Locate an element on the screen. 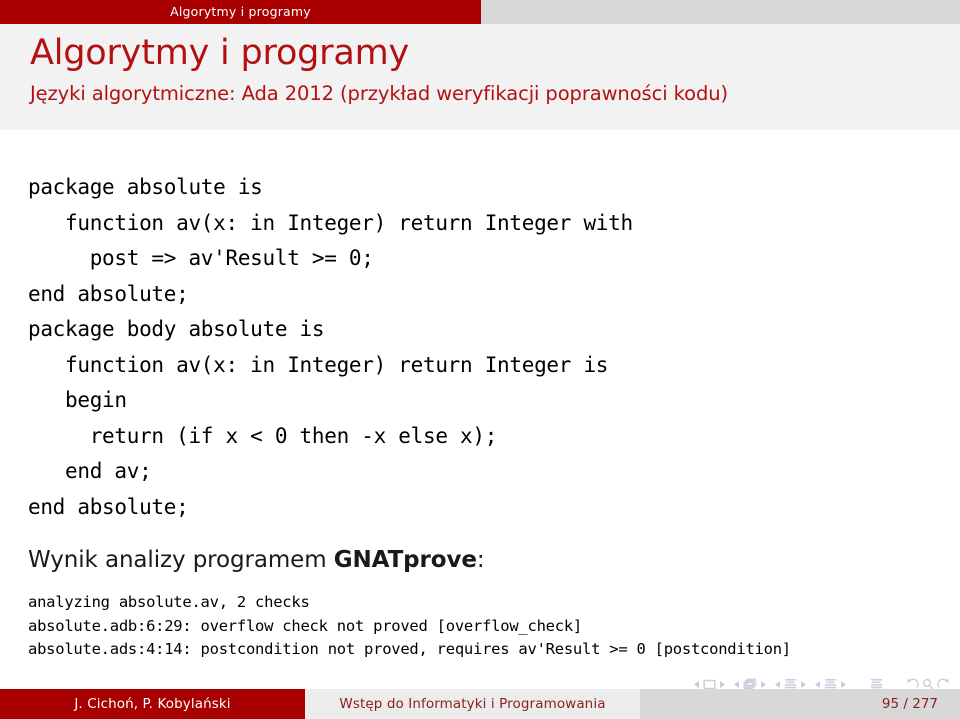  frame-prev-icon is located at coordinates (736, 684).